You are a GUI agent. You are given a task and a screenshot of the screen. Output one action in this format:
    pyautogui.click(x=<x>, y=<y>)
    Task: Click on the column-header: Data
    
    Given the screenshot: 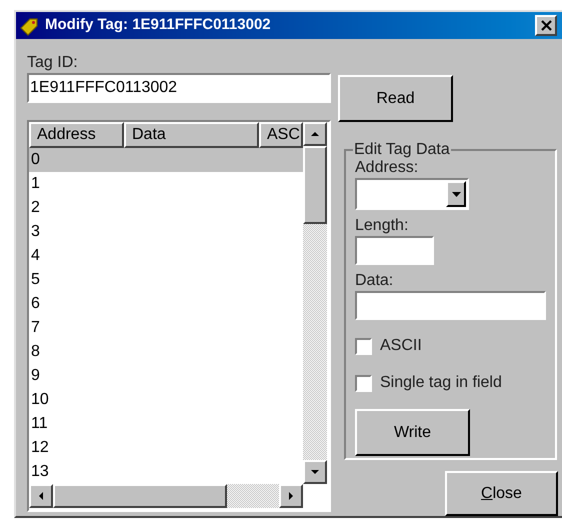 What is the action you would take?
    pyautogui.click(x=191, y=135)
    